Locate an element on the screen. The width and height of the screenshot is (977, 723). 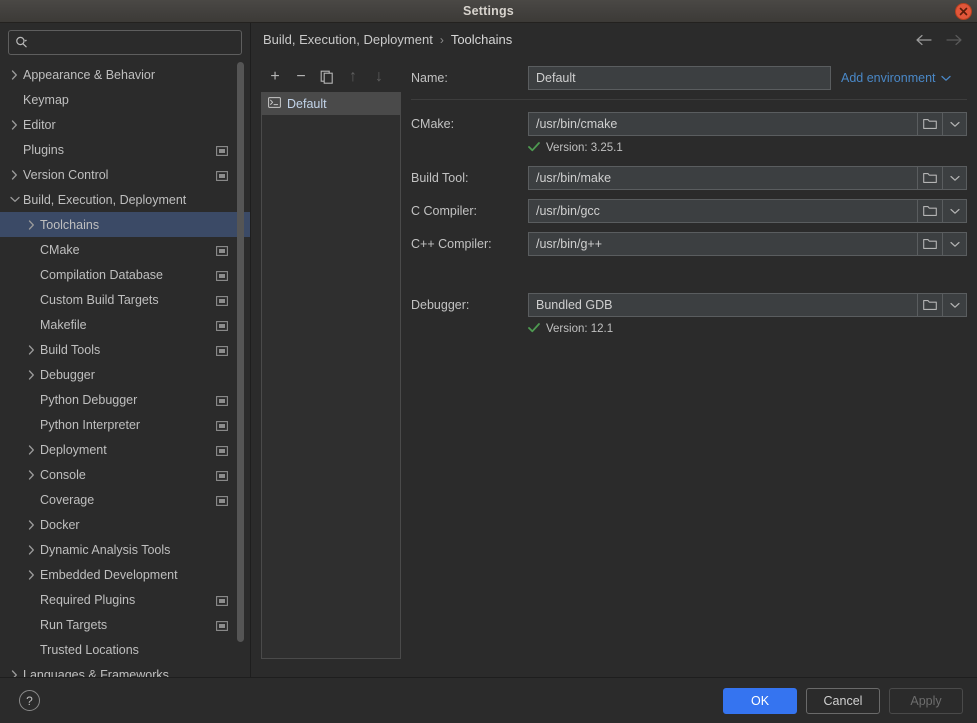
form-row: C Compiler: is located at coordinates (689, 211).